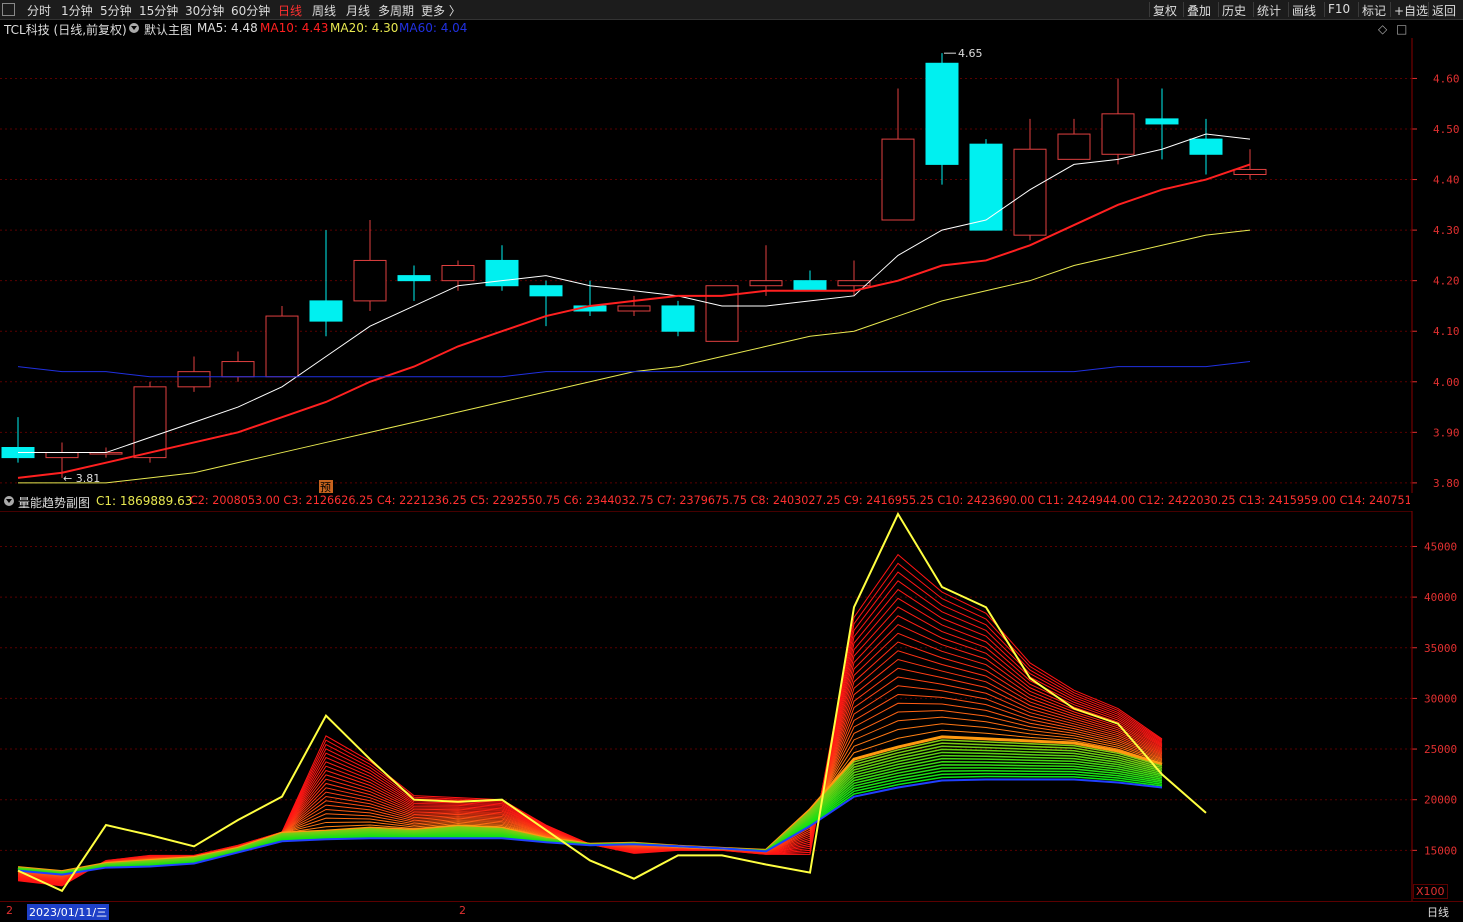 The height and width of the screenshot is (922, 1463). What do you see at coordinates (1446, 483) in the screenshot?
I see `y-tick-label: 3.80` at bounding box center [1446, 483].